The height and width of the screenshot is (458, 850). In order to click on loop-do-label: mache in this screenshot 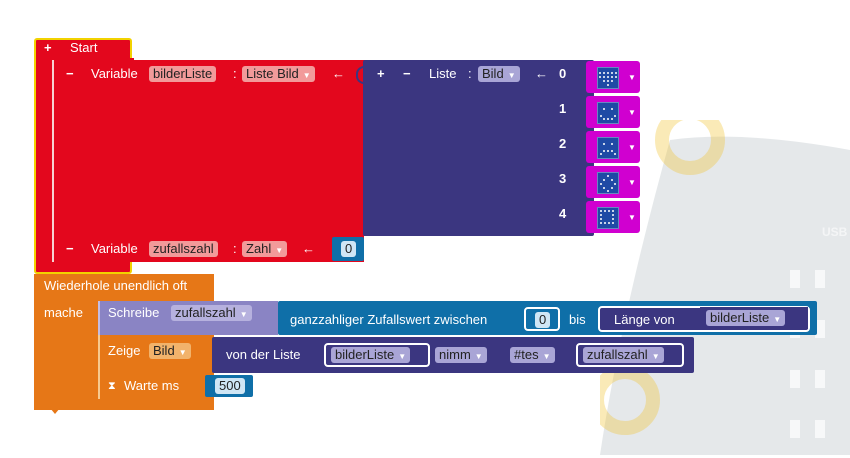, I will do `click(64, 312)`.